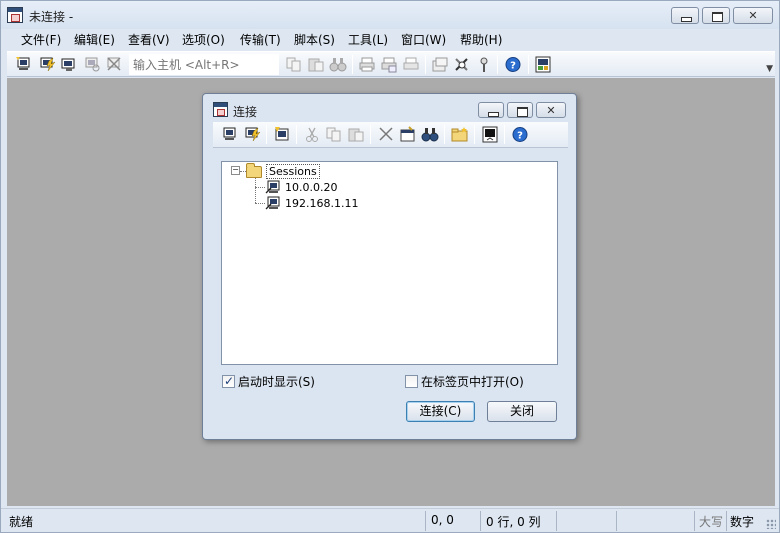 Image resolution: width=780 pixels, height=533 pixels. Describe the element at coordinates (513, 522) in the screenshot. I see `status-row-col: 0 行, 0 列` at that location.